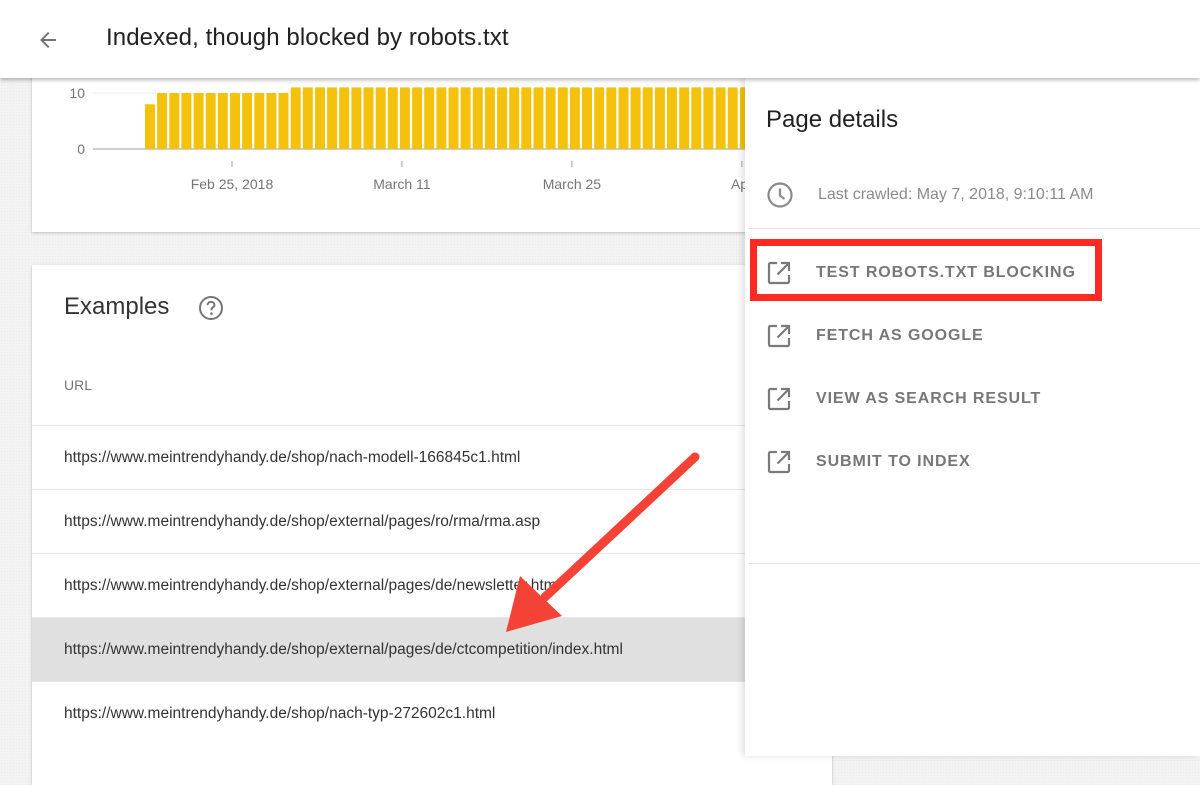 This screenshot has width=1200, height=785. What do you see at coordinates (232, 184) in the screenshot?
I see `x-tick-label: Feb 25, 2018` at bounding box center [232, 184].